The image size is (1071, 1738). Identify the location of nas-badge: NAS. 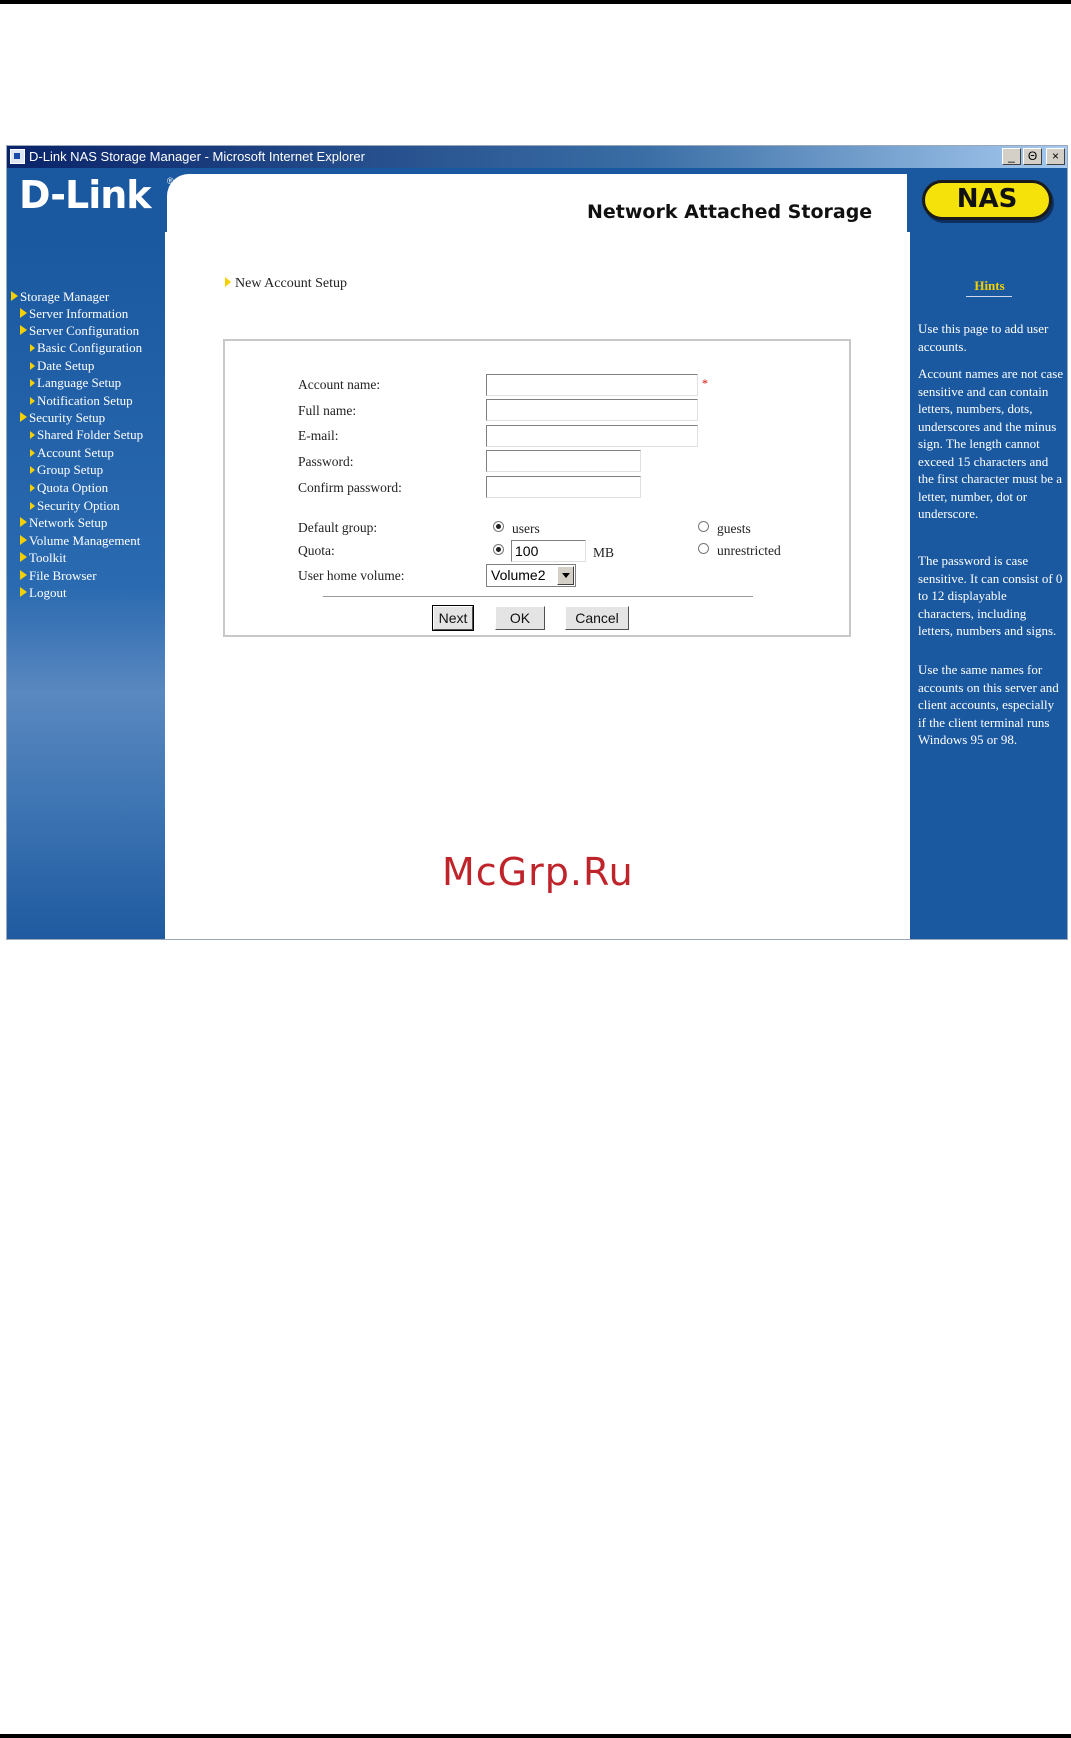
(987, 200).